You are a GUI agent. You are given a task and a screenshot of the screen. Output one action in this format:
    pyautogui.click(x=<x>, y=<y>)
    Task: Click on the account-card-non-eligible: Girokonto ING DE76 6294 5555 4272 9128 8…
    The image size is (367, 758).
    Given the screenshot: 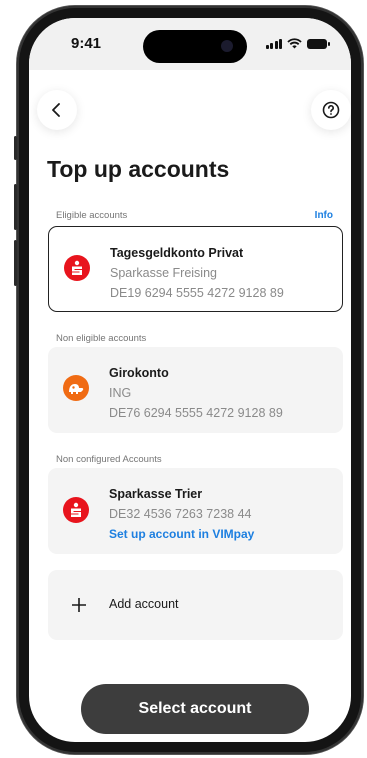 What is the action you would take?
    pyautogui.click(x=195, y=390)
    